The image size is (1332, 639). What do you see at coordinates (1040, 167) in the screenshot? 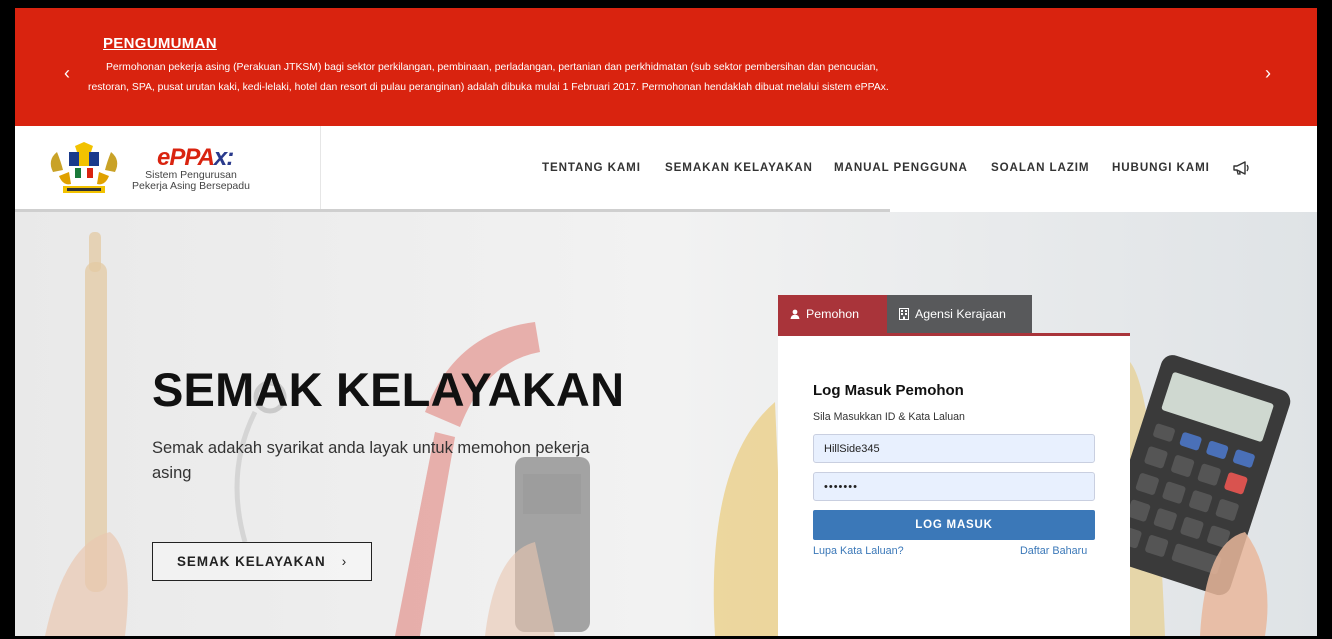
I see `nav-soalan-lazim: SOALAN LAZIM` at bounding box center [1040, 167].